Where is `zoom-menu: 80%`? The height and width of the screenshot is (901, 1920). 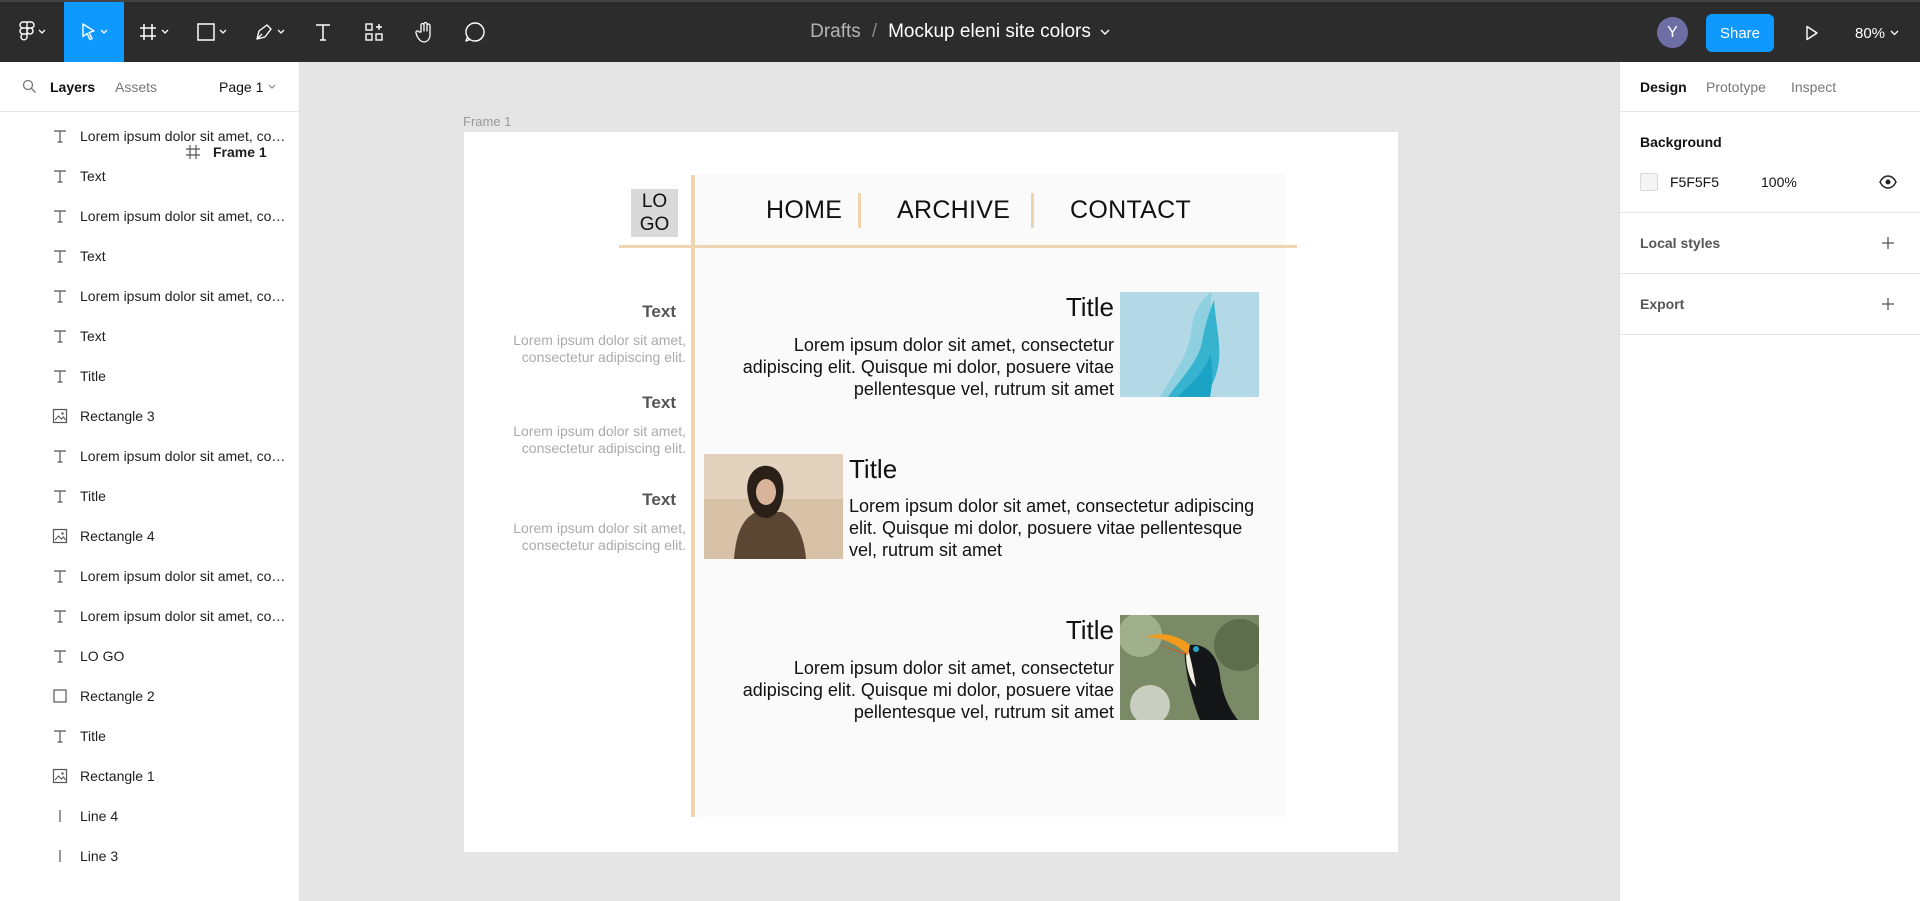 zoom-menu: 80% is located at coordinates (1877, 33).